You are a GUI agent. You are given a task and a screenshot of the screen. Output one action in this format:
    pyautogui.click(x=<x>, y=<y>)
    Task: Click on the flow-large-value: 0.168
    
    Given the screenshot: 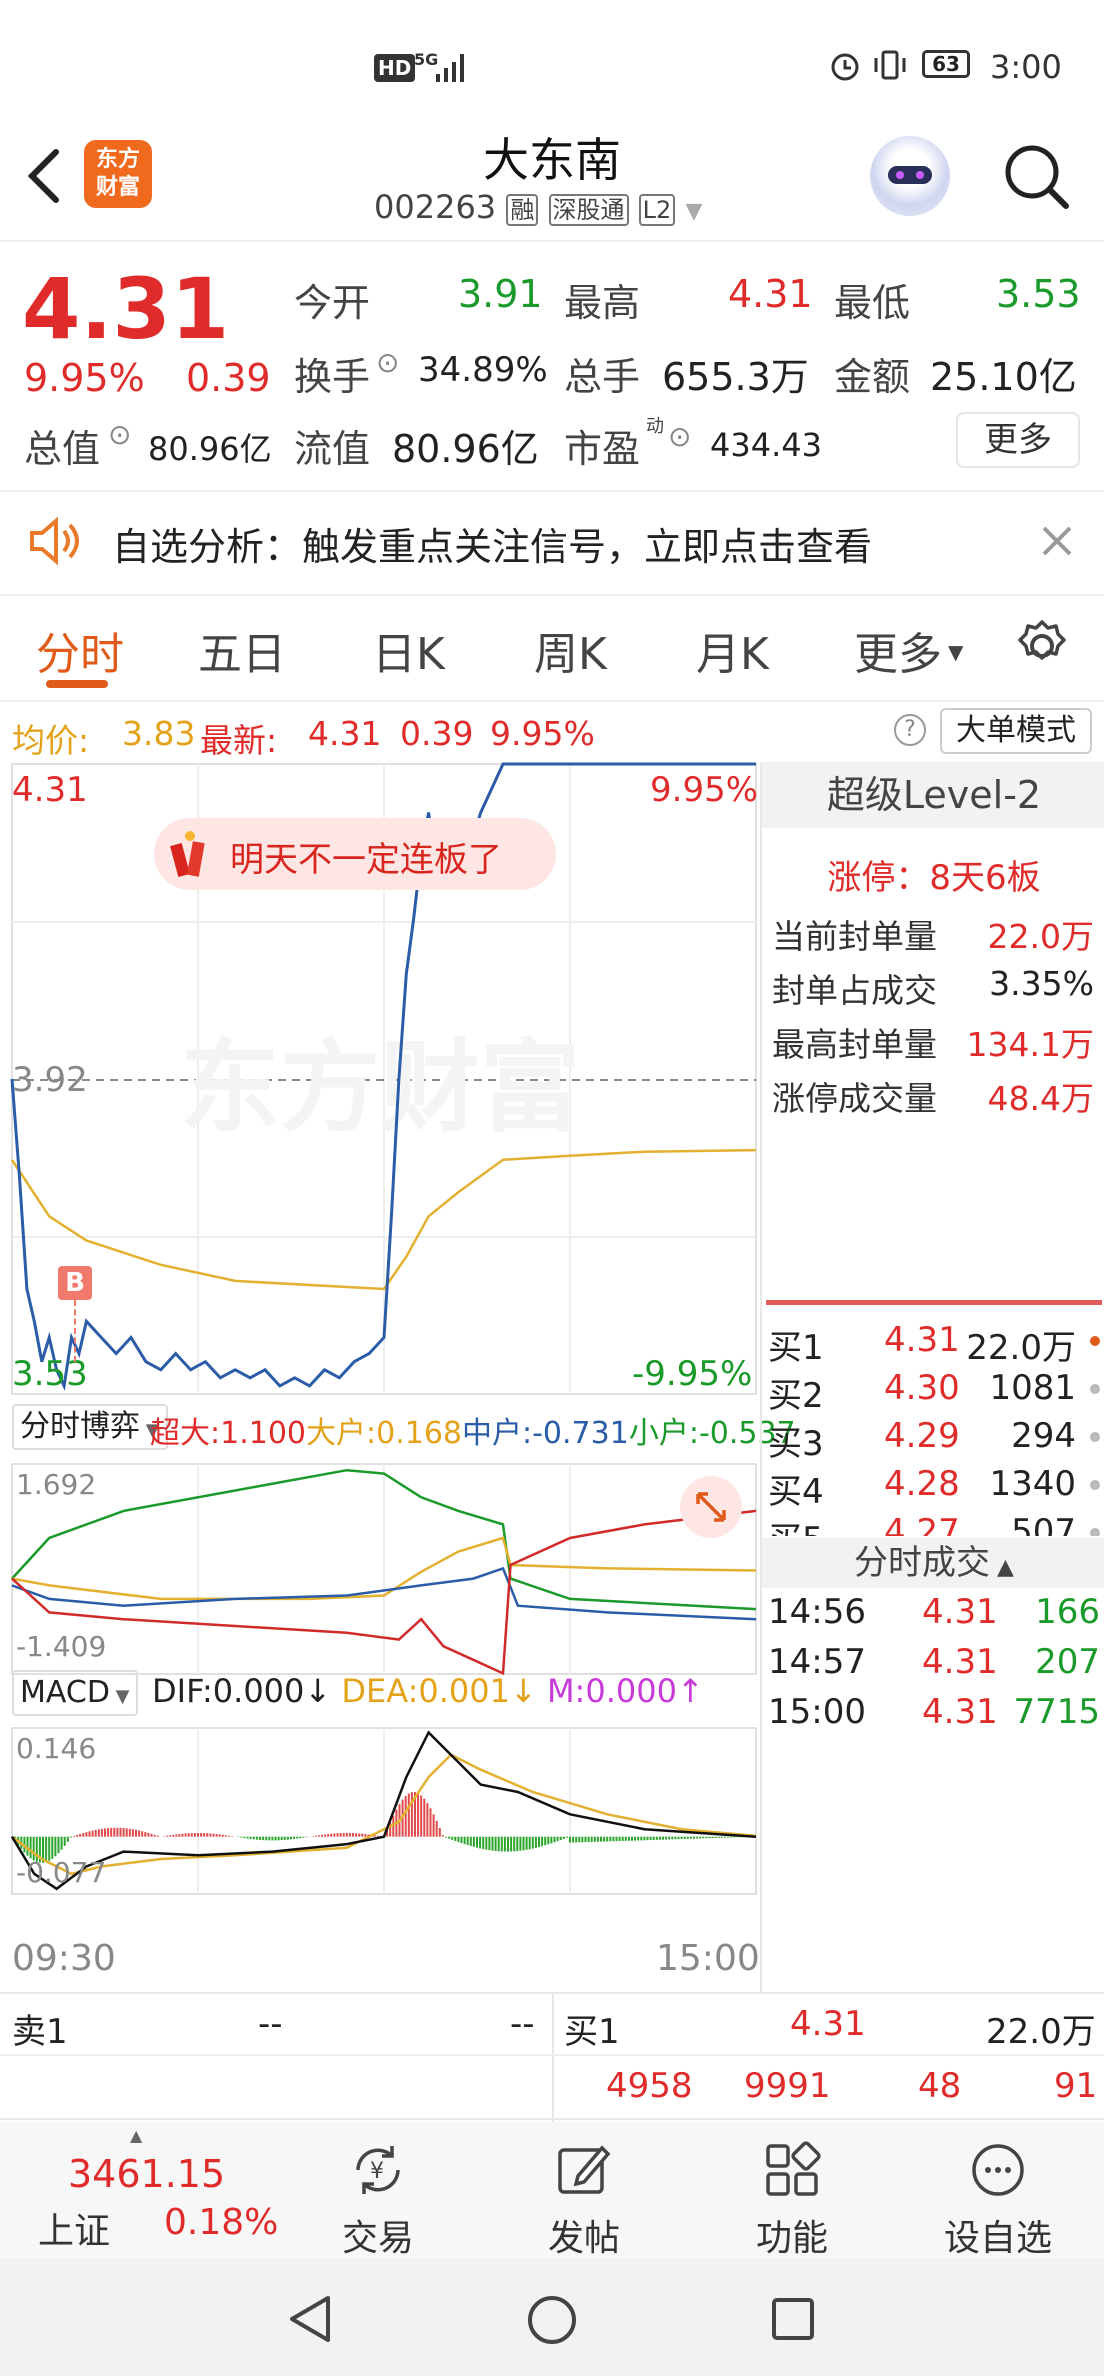 What is the action you would take?
    pyautogui.click(x=419, y=1433)
    